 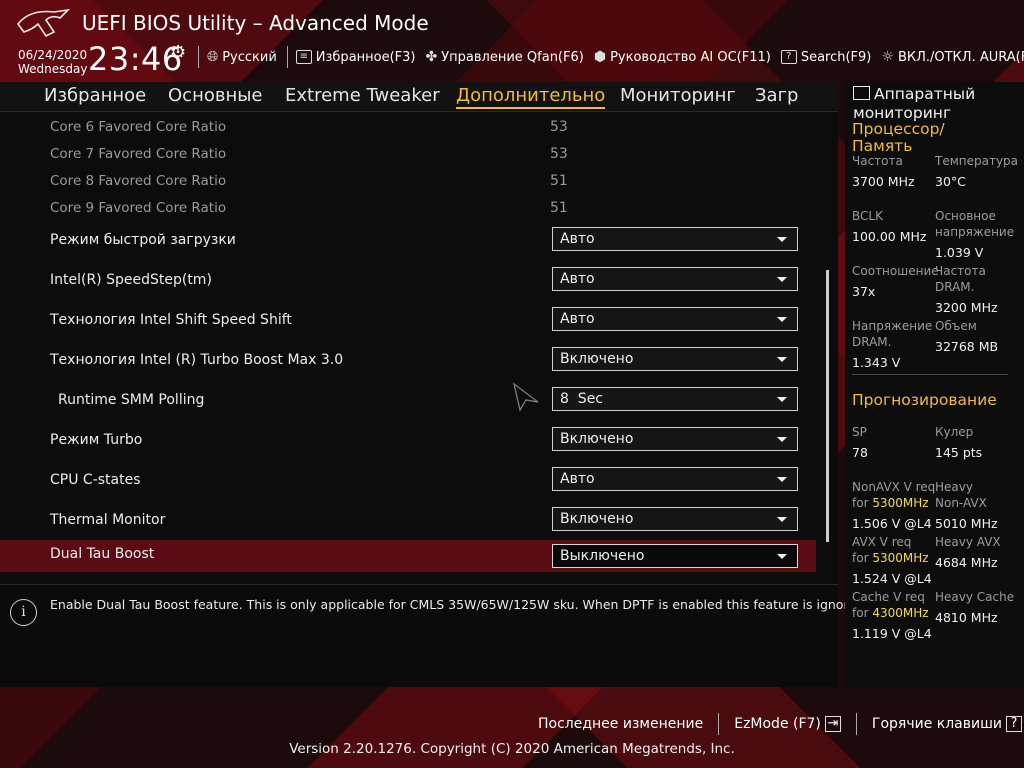 What do you see at coordinates (408, 241) in the screenshot?
I see `setting-row-fast-boot: Режим быстрой загрузки Авто` at bounding box center [408, 241].